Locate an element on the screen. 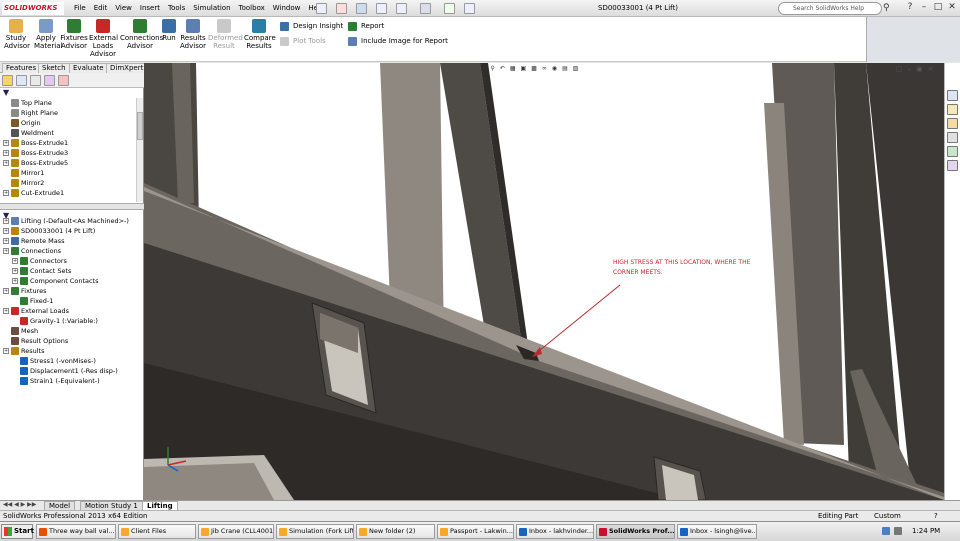 This screenshot has height=541, width=960. menu-tools: Tools is located at coordinates (176, 8).